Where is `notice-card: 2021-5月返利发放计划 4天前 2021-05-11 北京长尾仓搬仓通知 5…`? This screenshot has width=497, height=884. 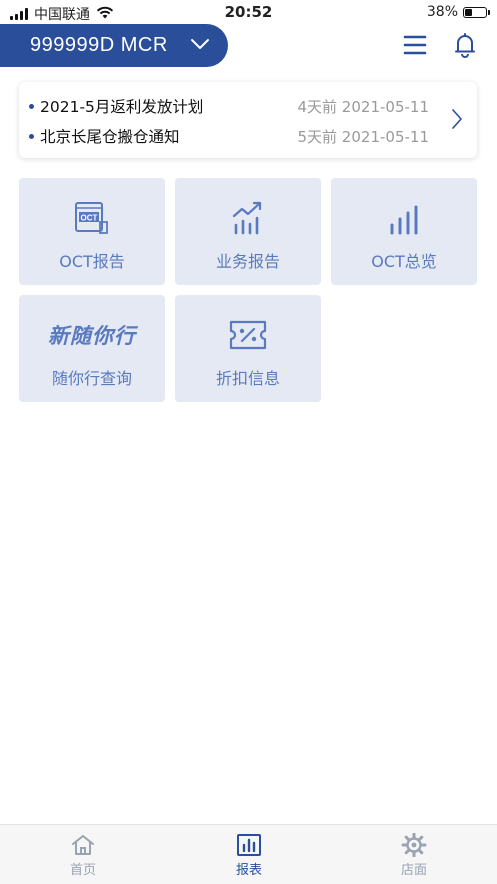 notice-card: 2021-5月返利发放计划 4天前 2021-05-11 北京长尾仓搬仓通知 5… is located at coordinates (248, 120).